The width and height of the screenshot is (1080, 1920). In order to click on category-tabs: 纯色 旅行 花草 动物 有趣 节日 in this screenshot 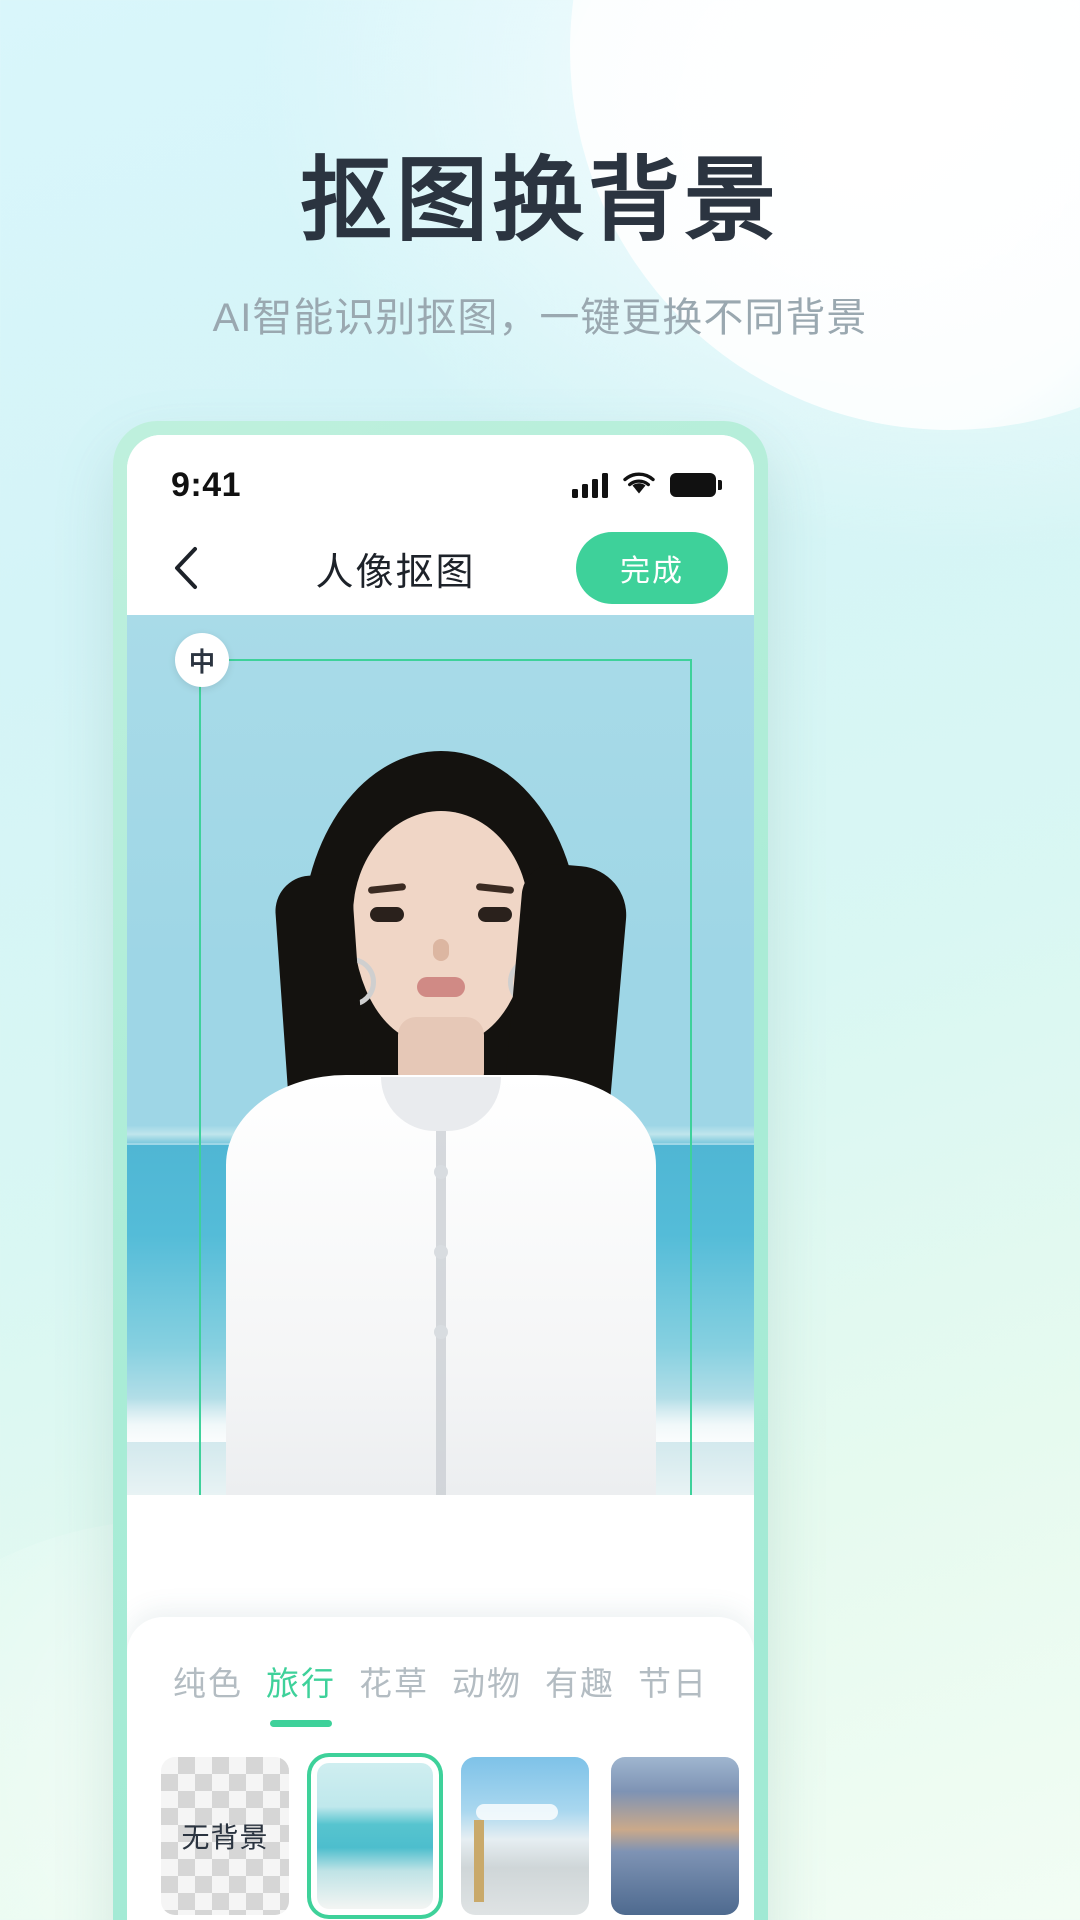, I will do `click(440, 1672)`.